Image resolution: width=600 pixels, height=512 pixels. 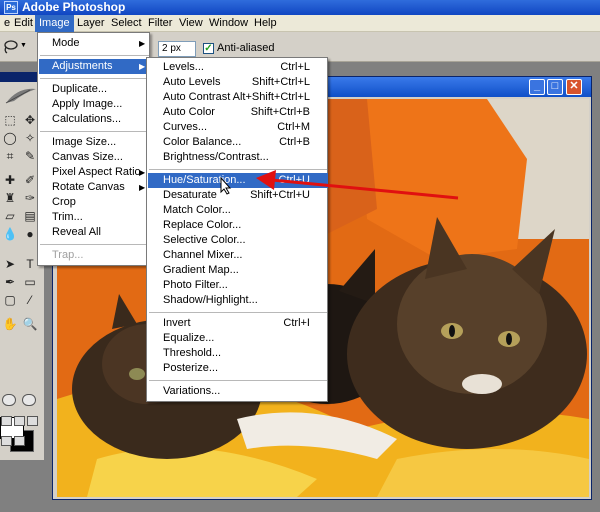 What do you see at coordinates (238, 82) in the screenshot?
I see `menu-item-auto-levels: Auto Levels Shift+Ctrl+L` at bounding box center [238, 82].